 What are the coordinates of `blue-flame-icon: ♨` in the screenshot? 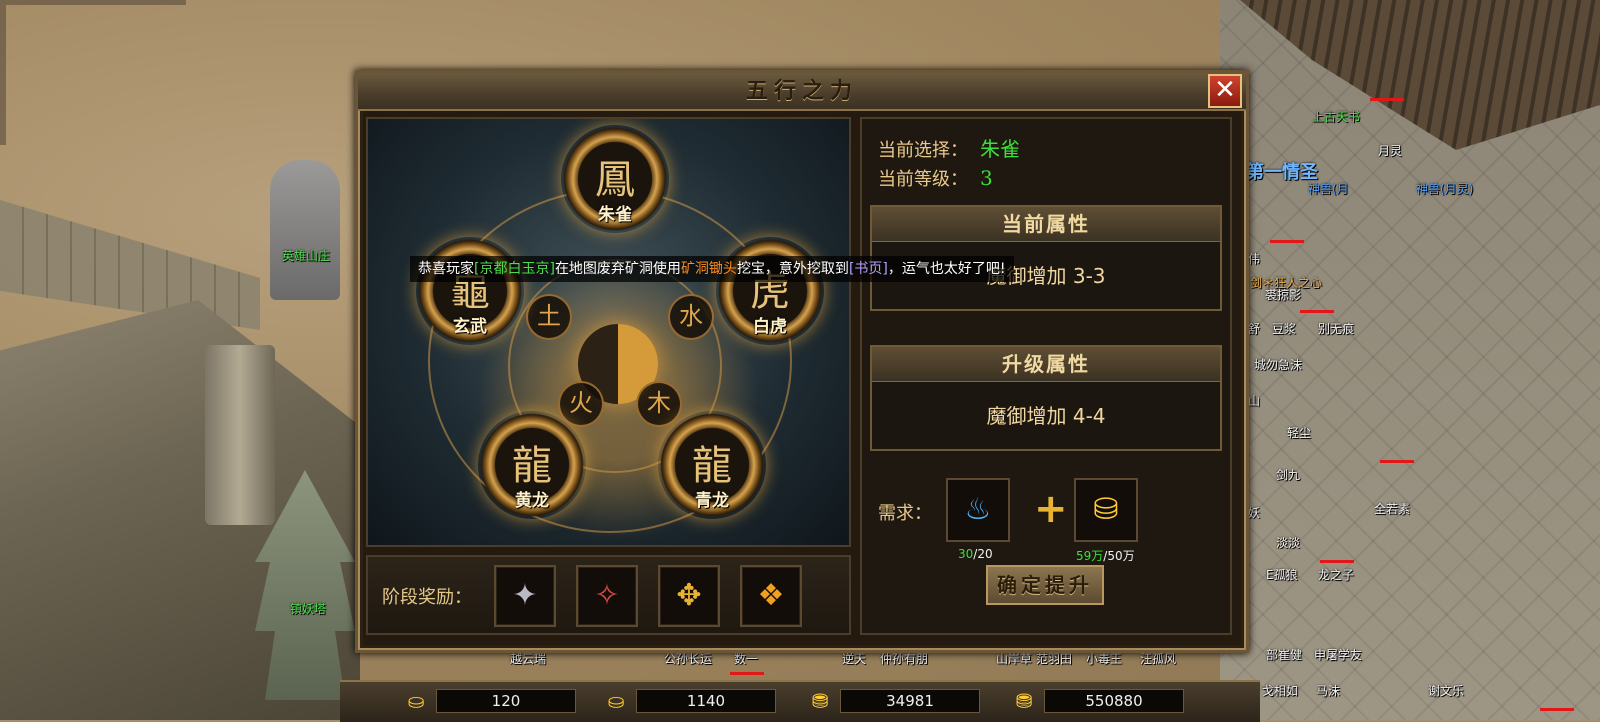 It's located at (978, 510).